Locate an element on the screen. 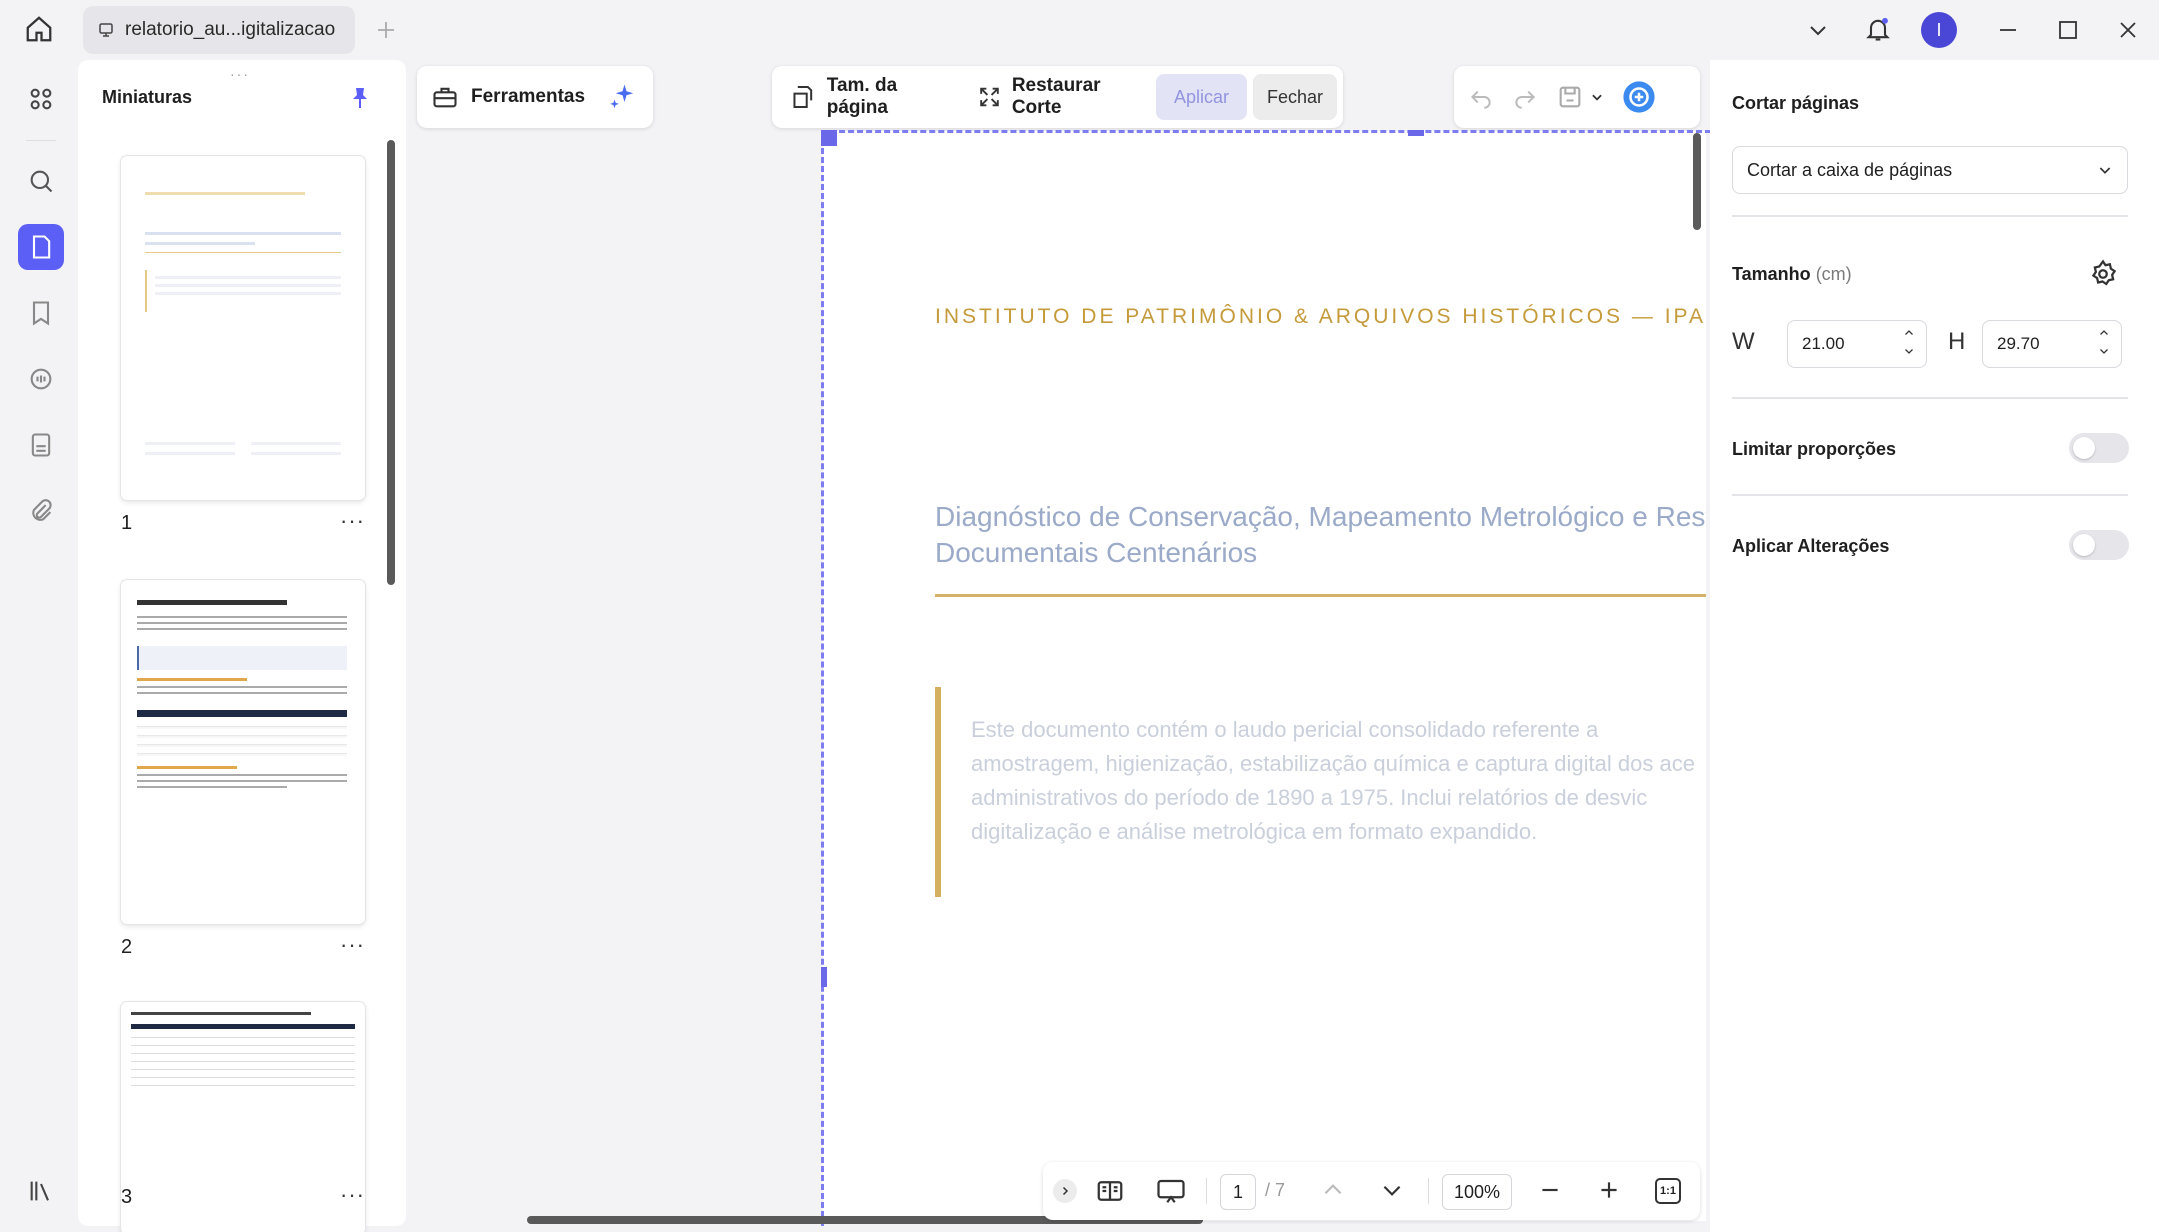 This screenshot has height=1232, width=2159. crop-mode-value: Cortar a caixa de páginas is located at coordinates (1850, 169).